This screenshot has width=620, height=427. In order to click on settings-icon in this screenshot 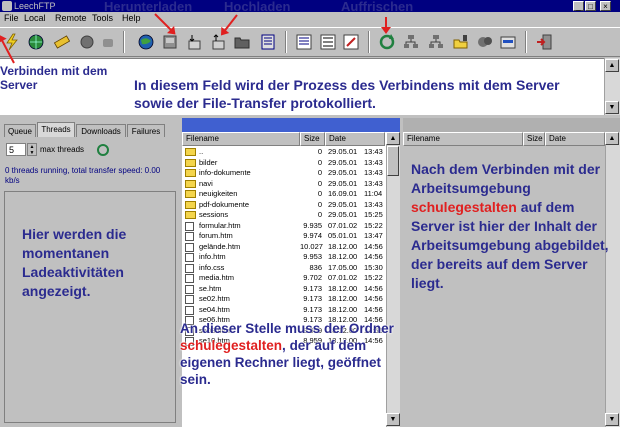, I will do `click(508, 42)`.